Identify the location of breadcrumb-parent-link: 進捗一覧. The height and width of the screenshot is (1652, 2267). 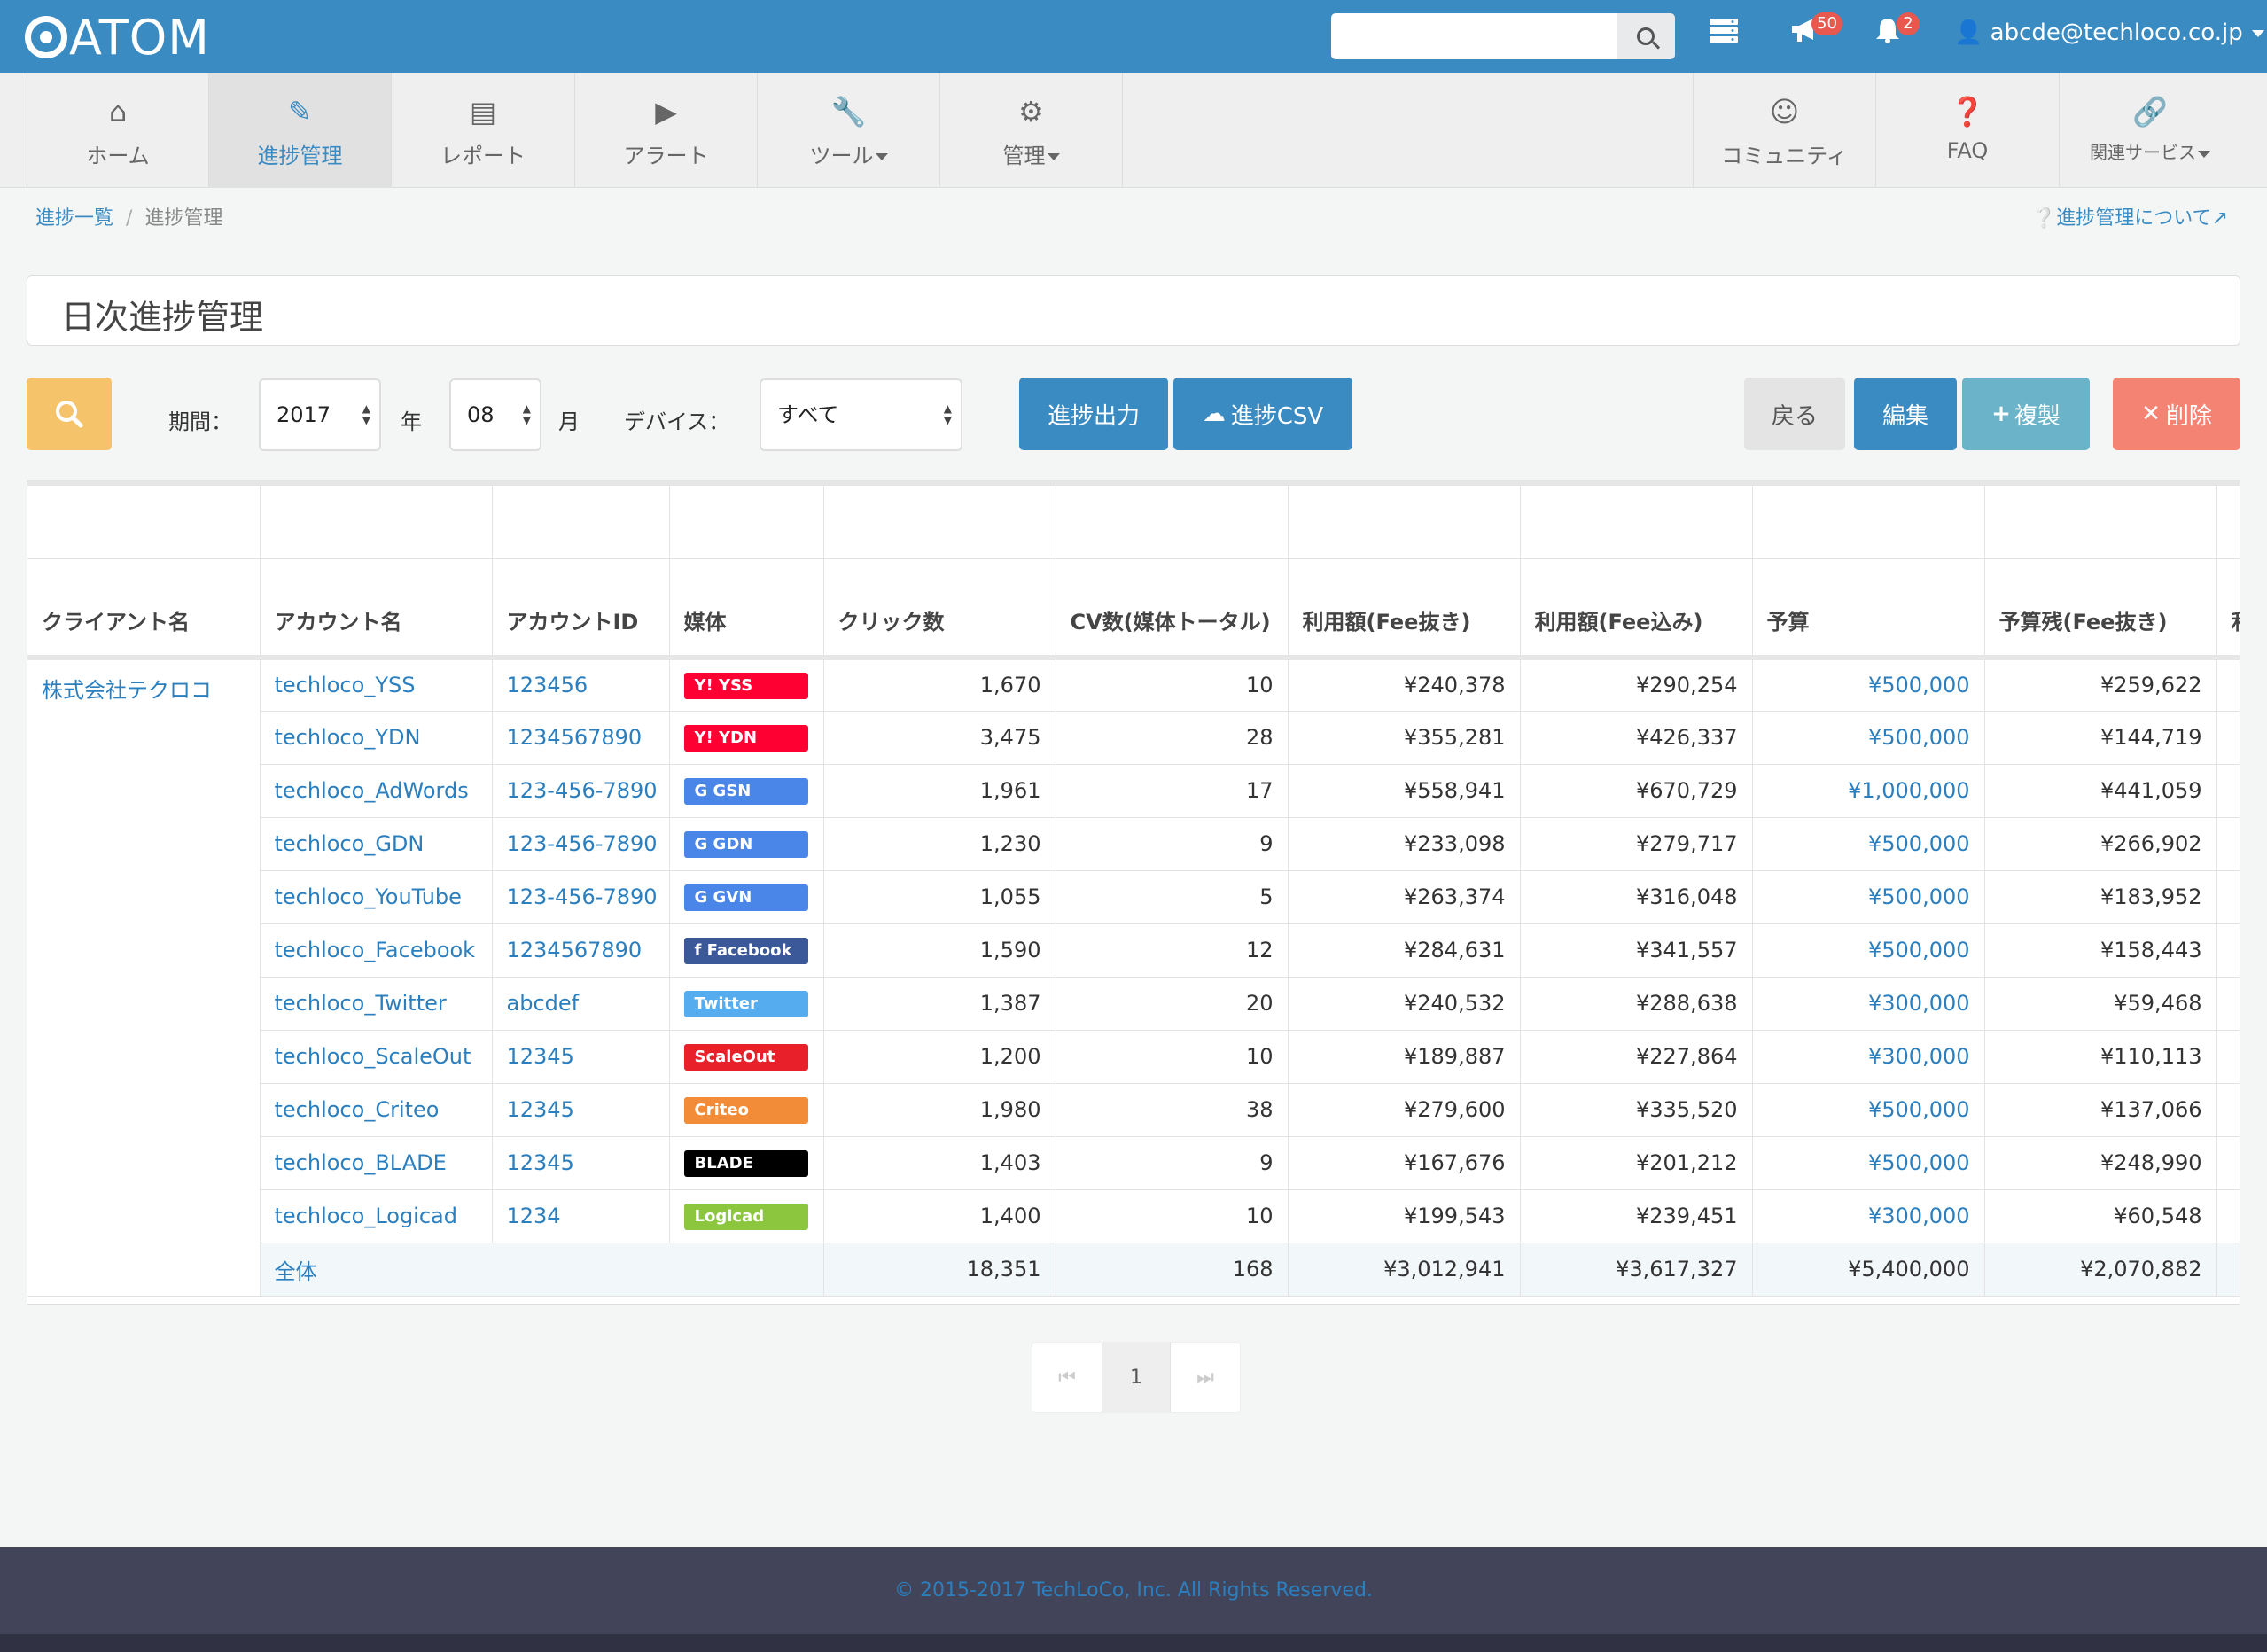
(74, 219).